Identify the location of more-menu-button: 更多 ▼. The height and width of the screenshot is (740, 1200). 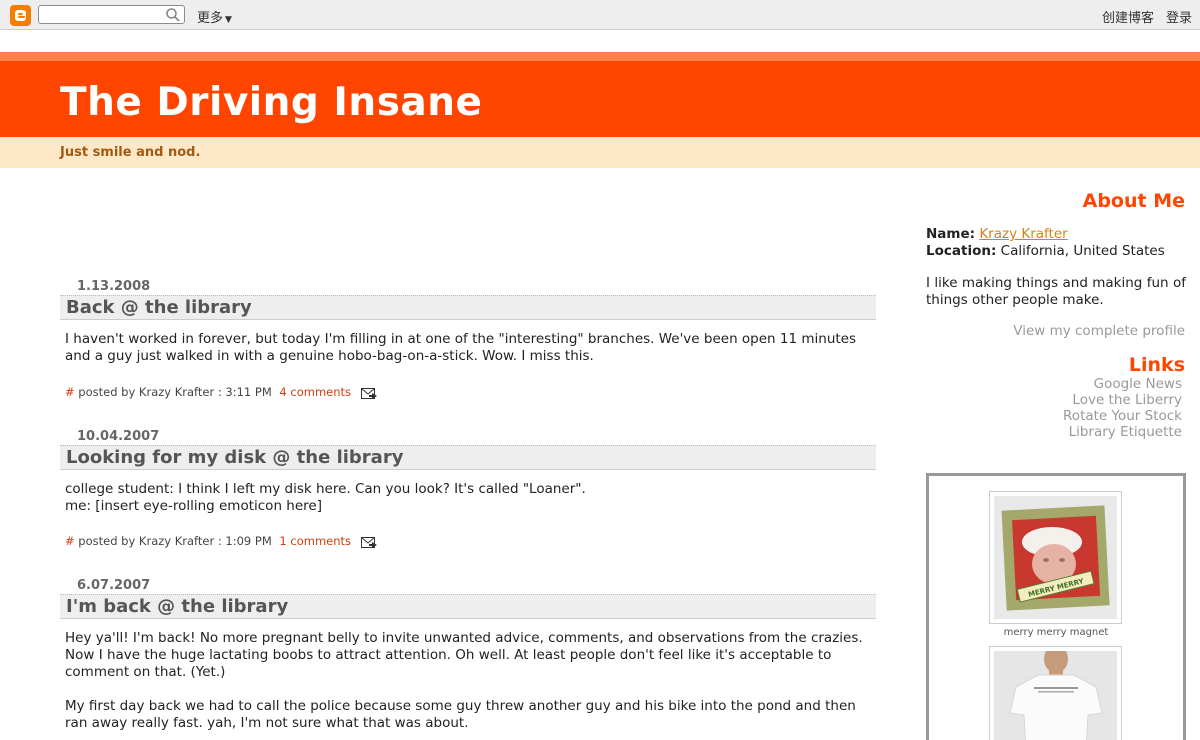
(214, 16).